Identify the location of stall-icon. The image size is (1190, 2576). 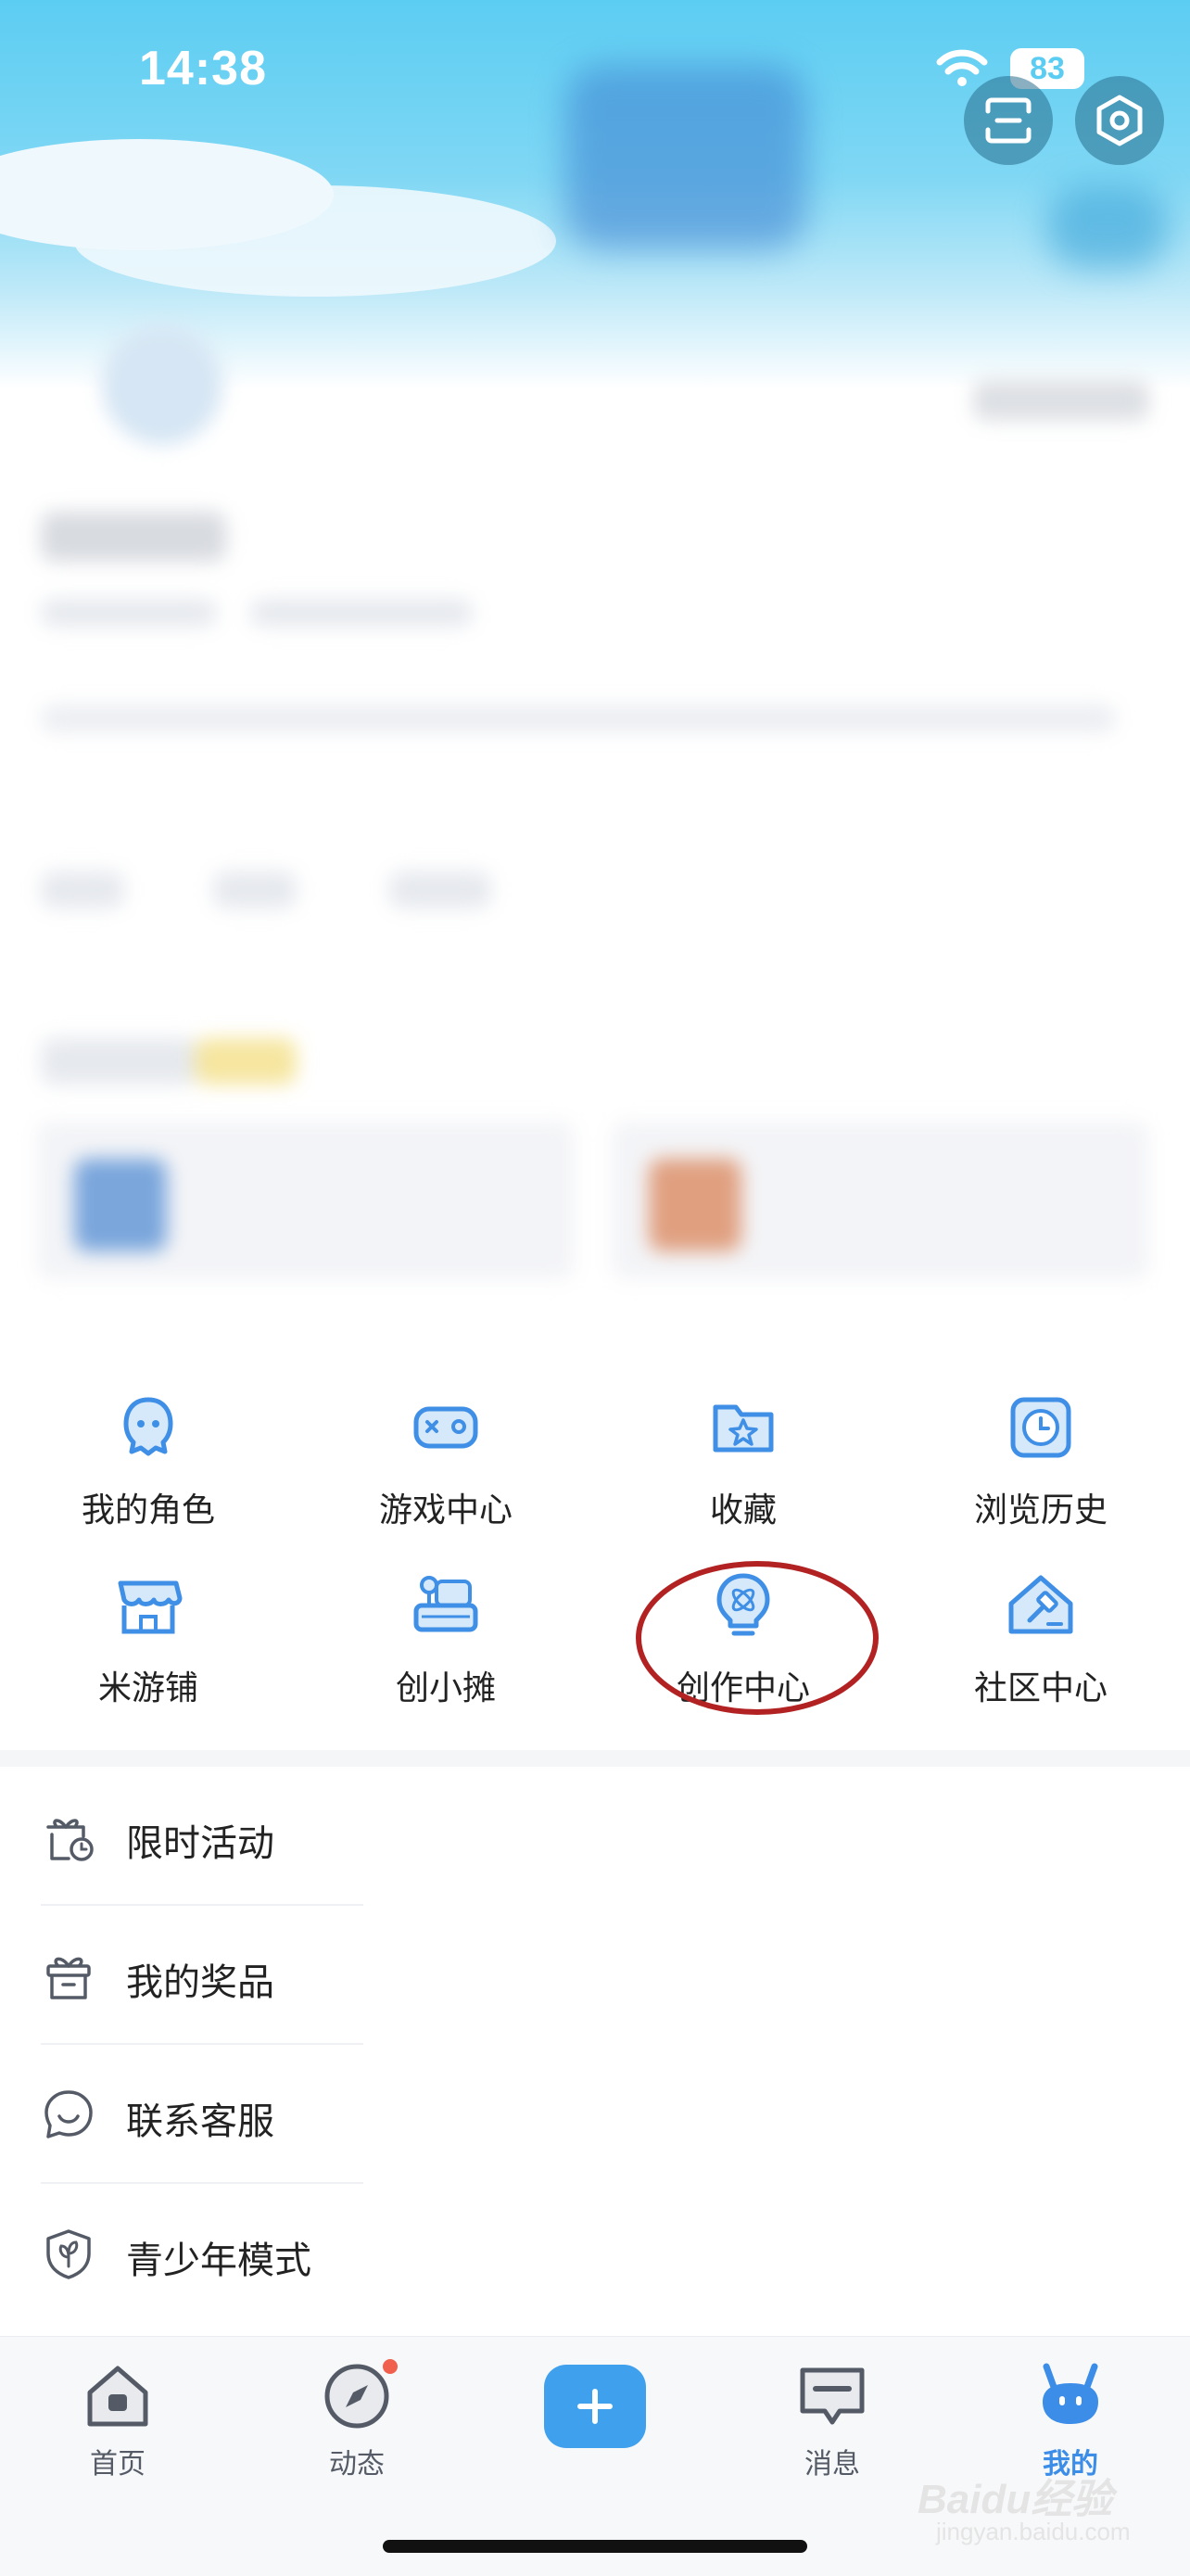
(445, 1604).